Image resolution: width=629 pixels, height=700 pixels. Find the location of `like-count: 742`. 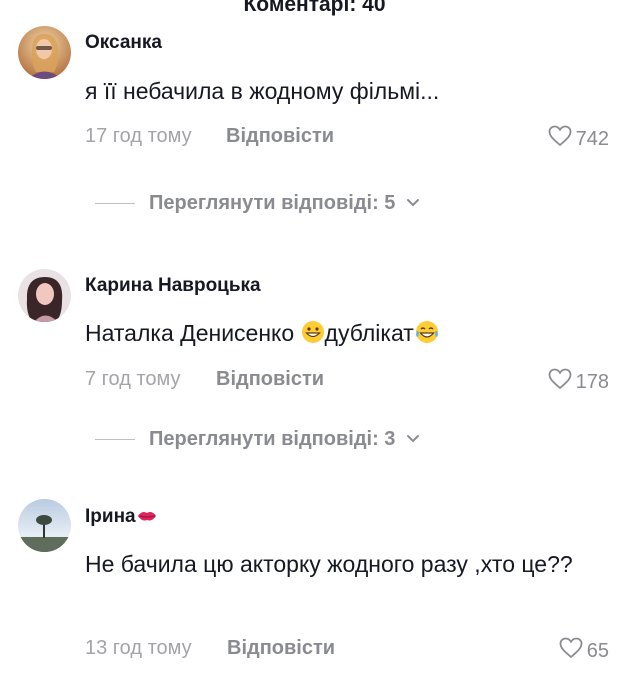

like-count: 742 is located at coordinates (592, 138).